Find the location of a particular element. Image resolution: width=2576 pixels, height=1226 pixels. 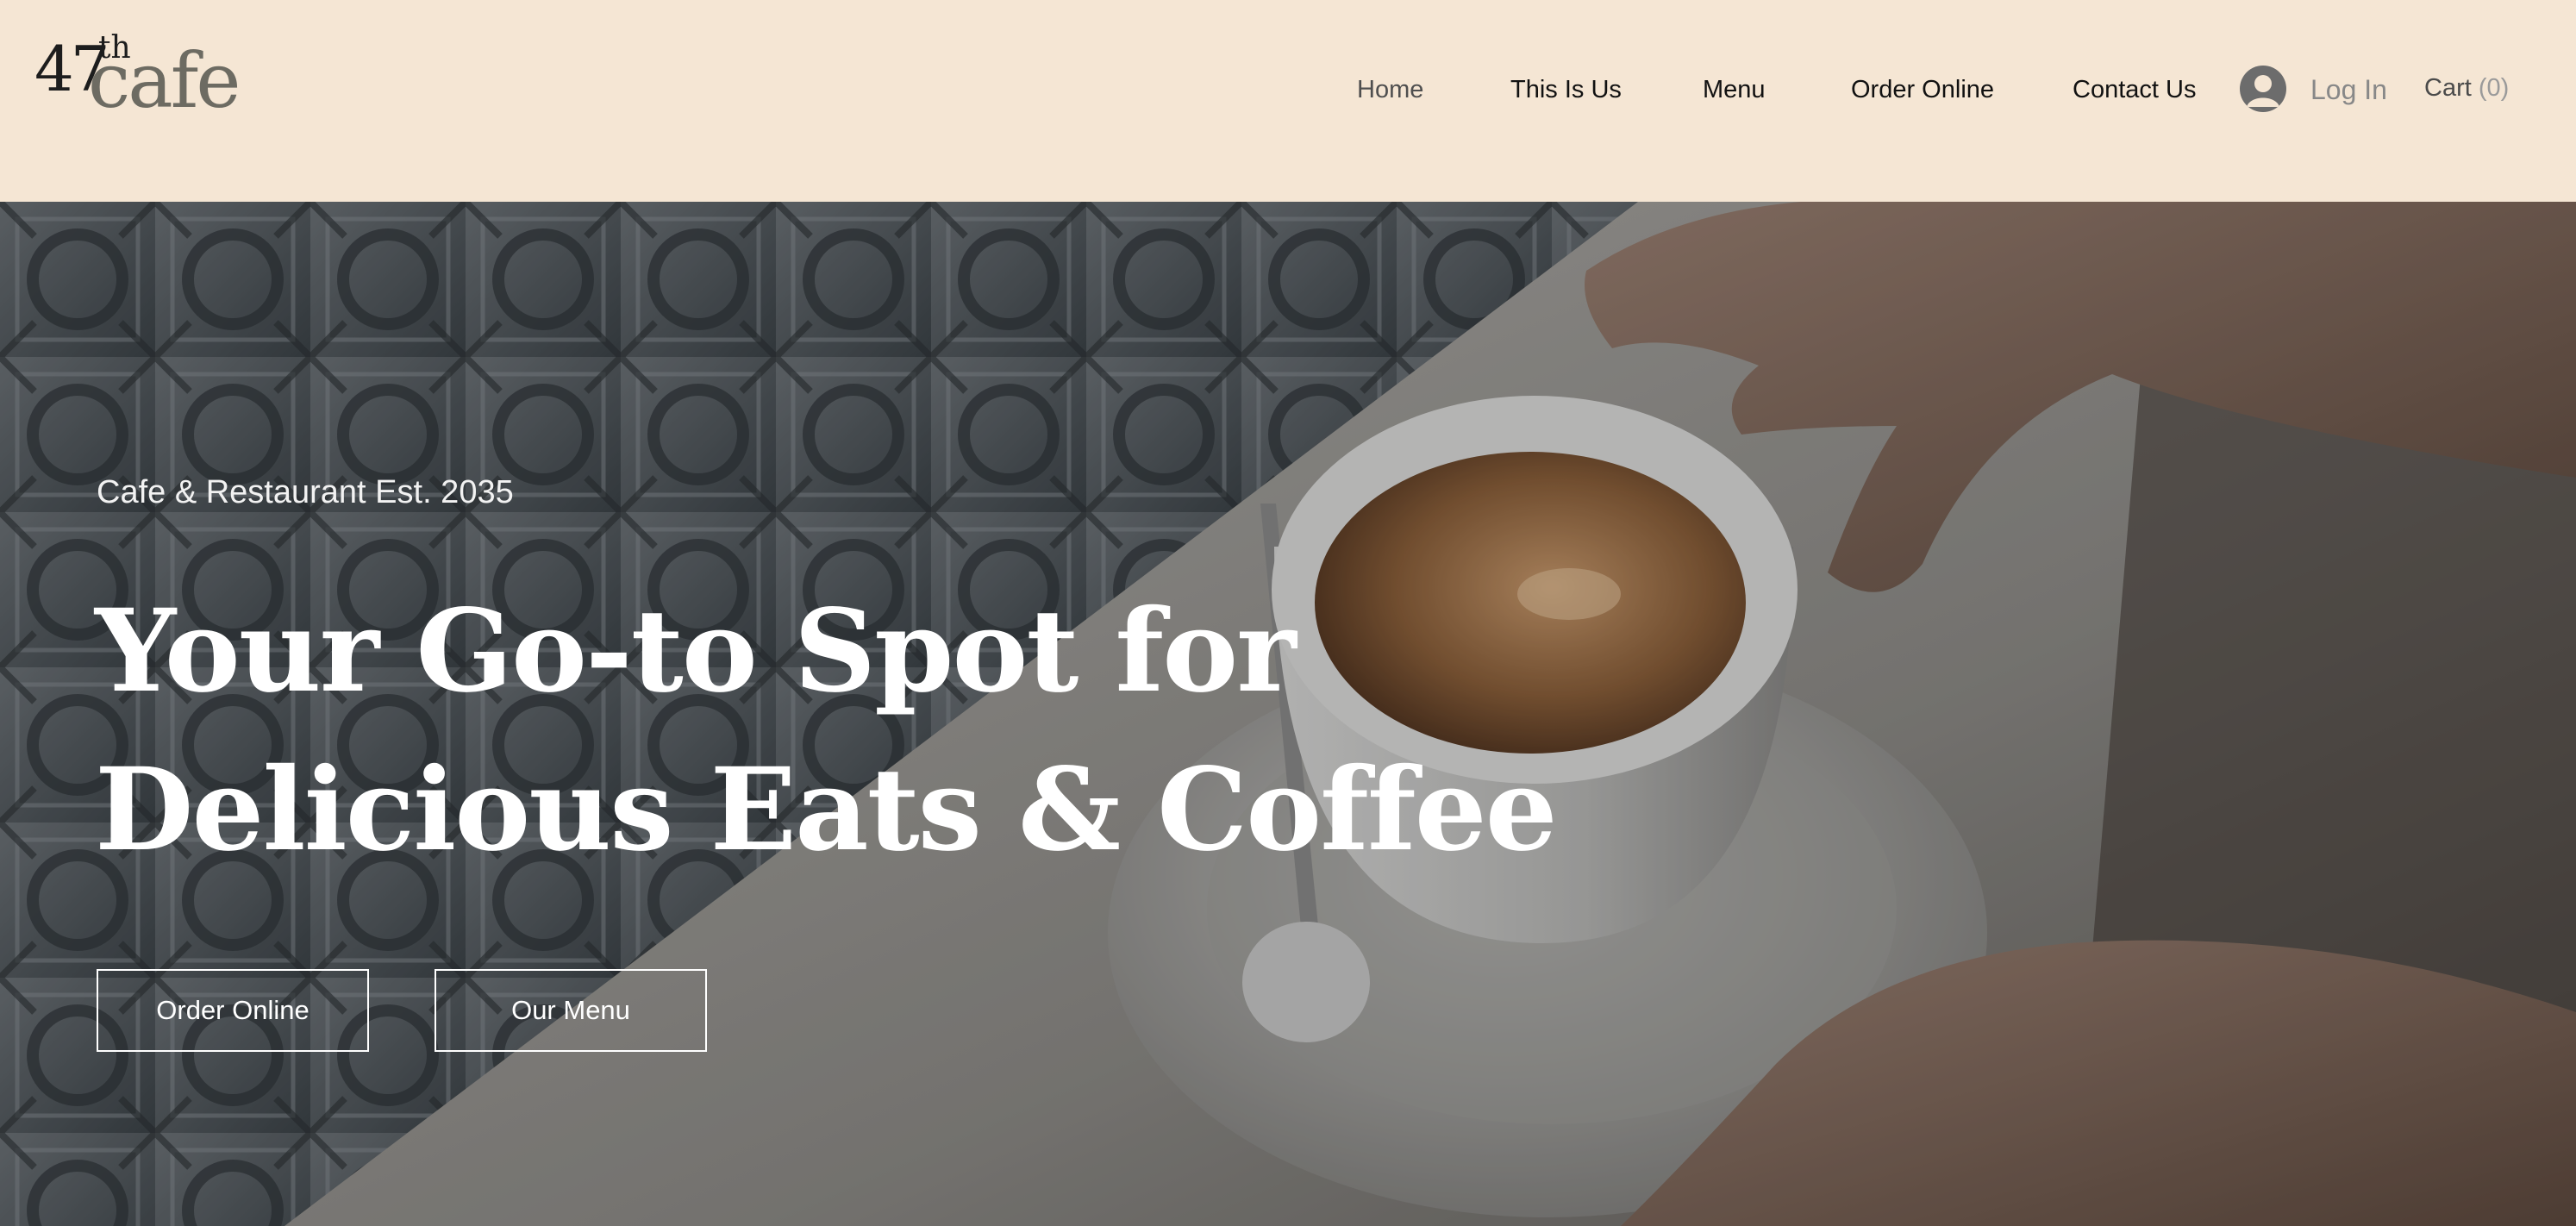

nav-item-menu: Menu is located at coordinates (1734, 89).